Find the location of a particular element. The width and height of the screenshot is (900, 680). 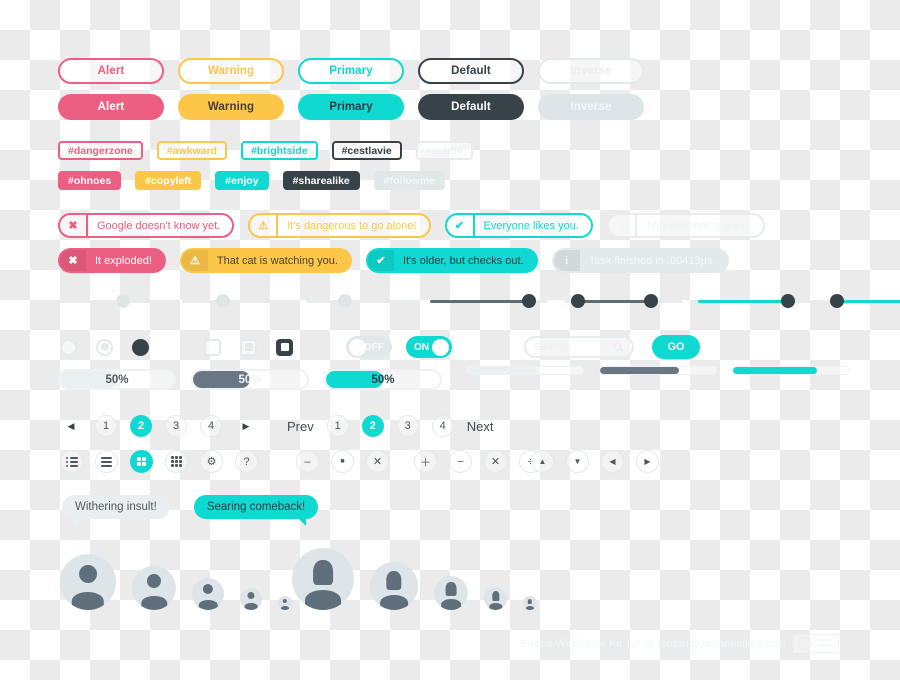

radio-light is located at coordinates (104, 347).